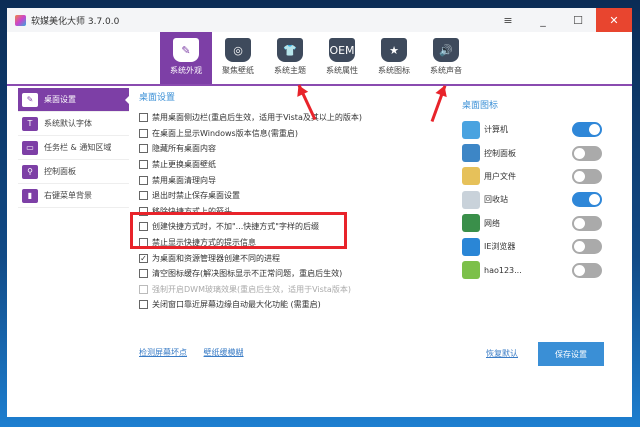 This screenshot has height=427, width=640. What do you see at coordinates (496, 200) in the screenshot?
I see `desktop-icon-label: 回收站` at bounding box center [496, 200].